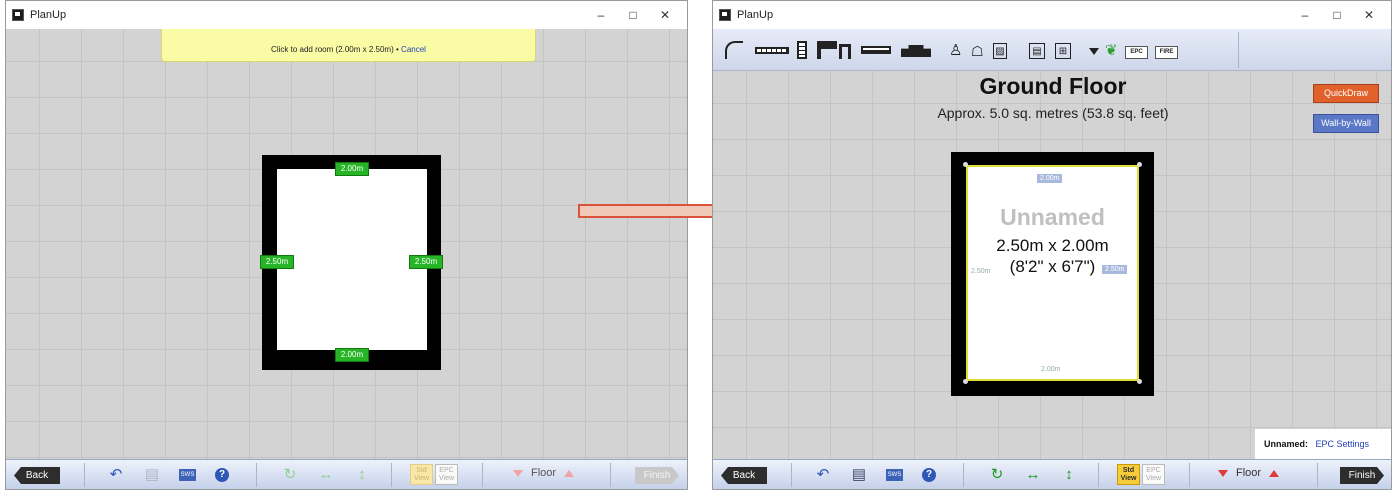 Image resolution: width=1395 pixels, height=490 pixels. What do you see at coordinates (1343, 444) in the screenshot?
I see `epc-settings-link: EPC Settings` at bounding box center [1343, 444].